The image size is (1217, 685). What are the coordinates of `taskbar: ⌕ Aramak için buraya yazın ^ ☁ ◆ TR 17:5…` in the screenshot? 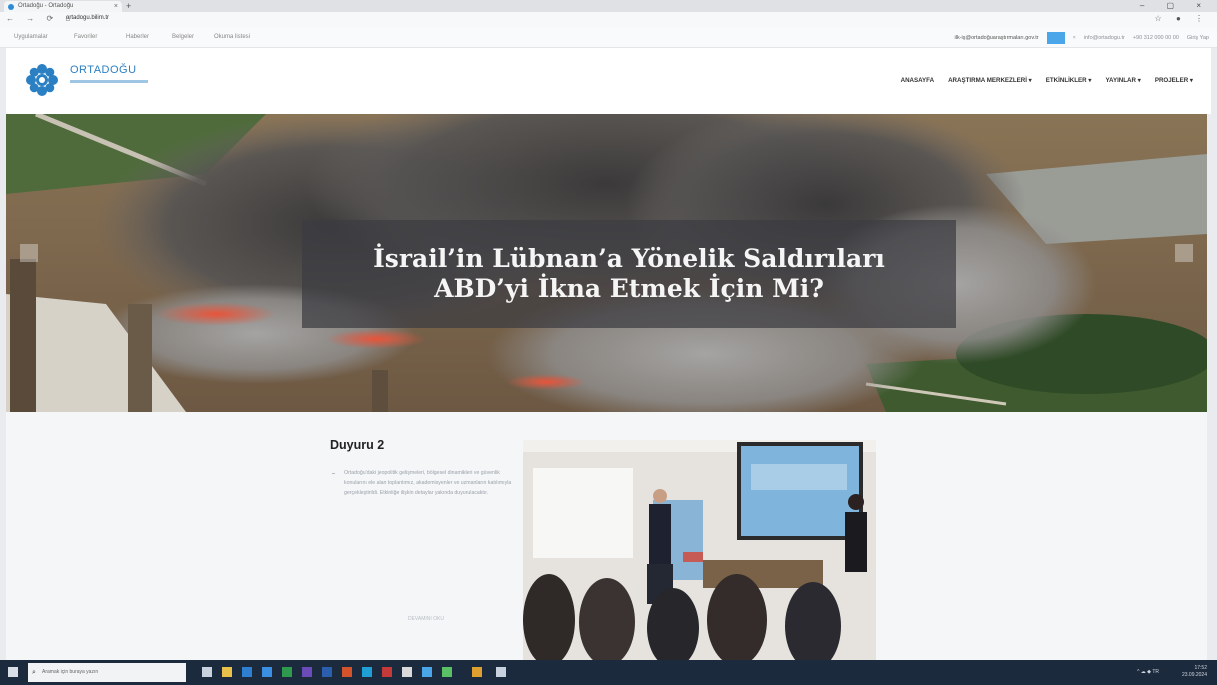 It's located at (608, 672).